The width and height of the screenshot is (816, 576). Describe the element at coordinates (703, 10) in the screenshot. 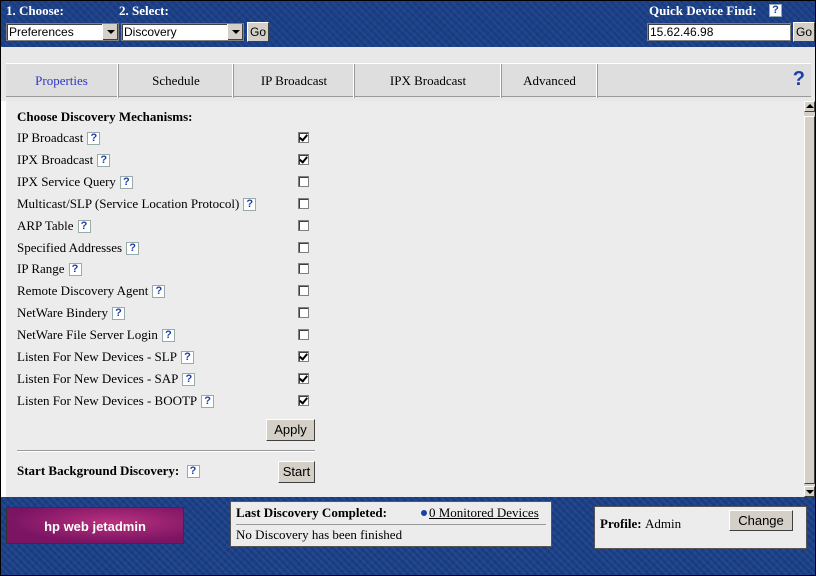

I see `quick-find-label: Quick Device Find:` at that location.